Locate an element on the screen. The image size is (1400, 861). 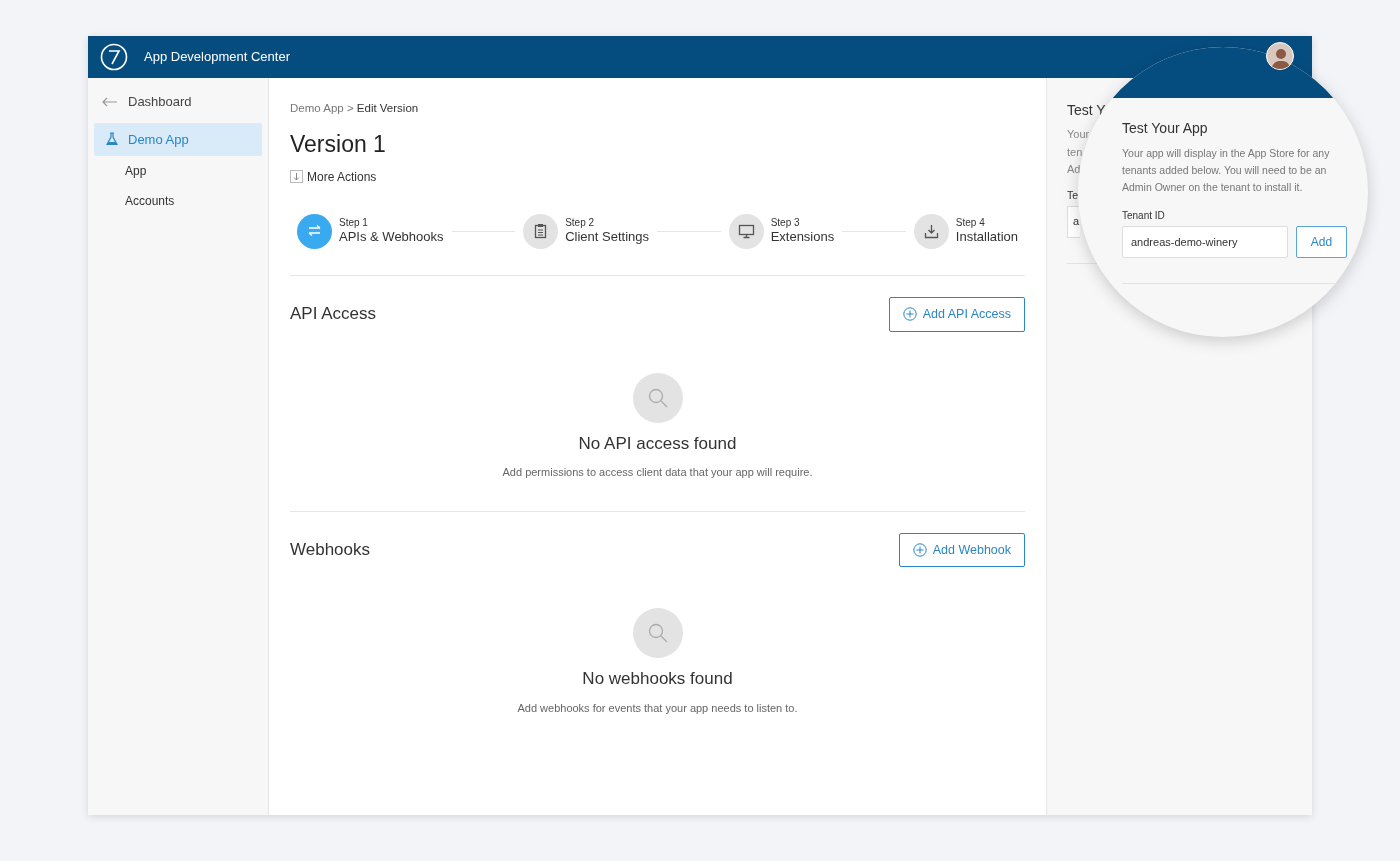
dashboard-link: Dashboard is located at coordinates (160, 102).